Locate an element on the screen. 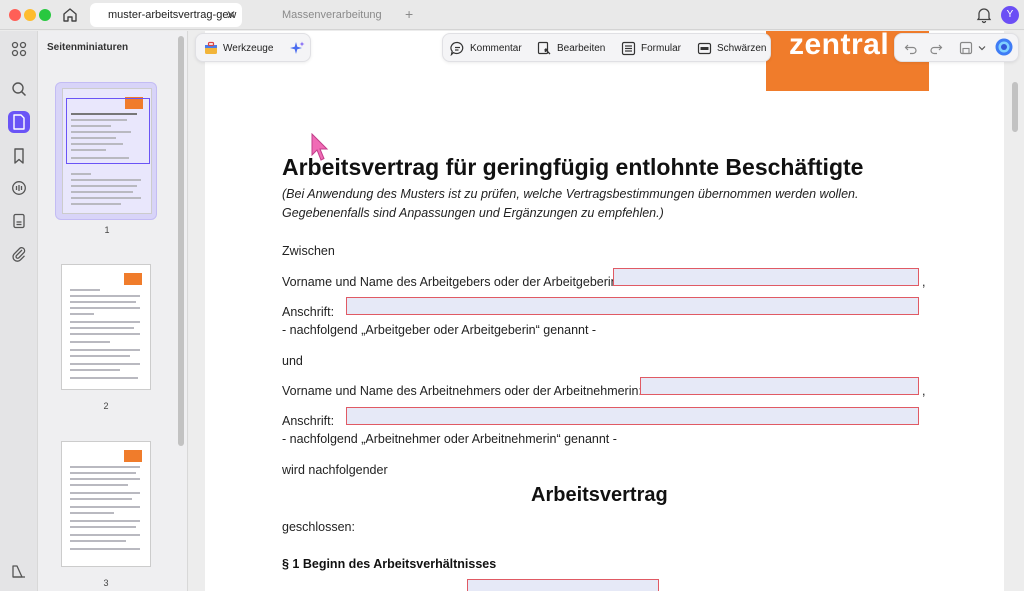 The width and height of the screenshot is (1024, 591). redact-label: Schwärzen is located at coordinates (742, 48).